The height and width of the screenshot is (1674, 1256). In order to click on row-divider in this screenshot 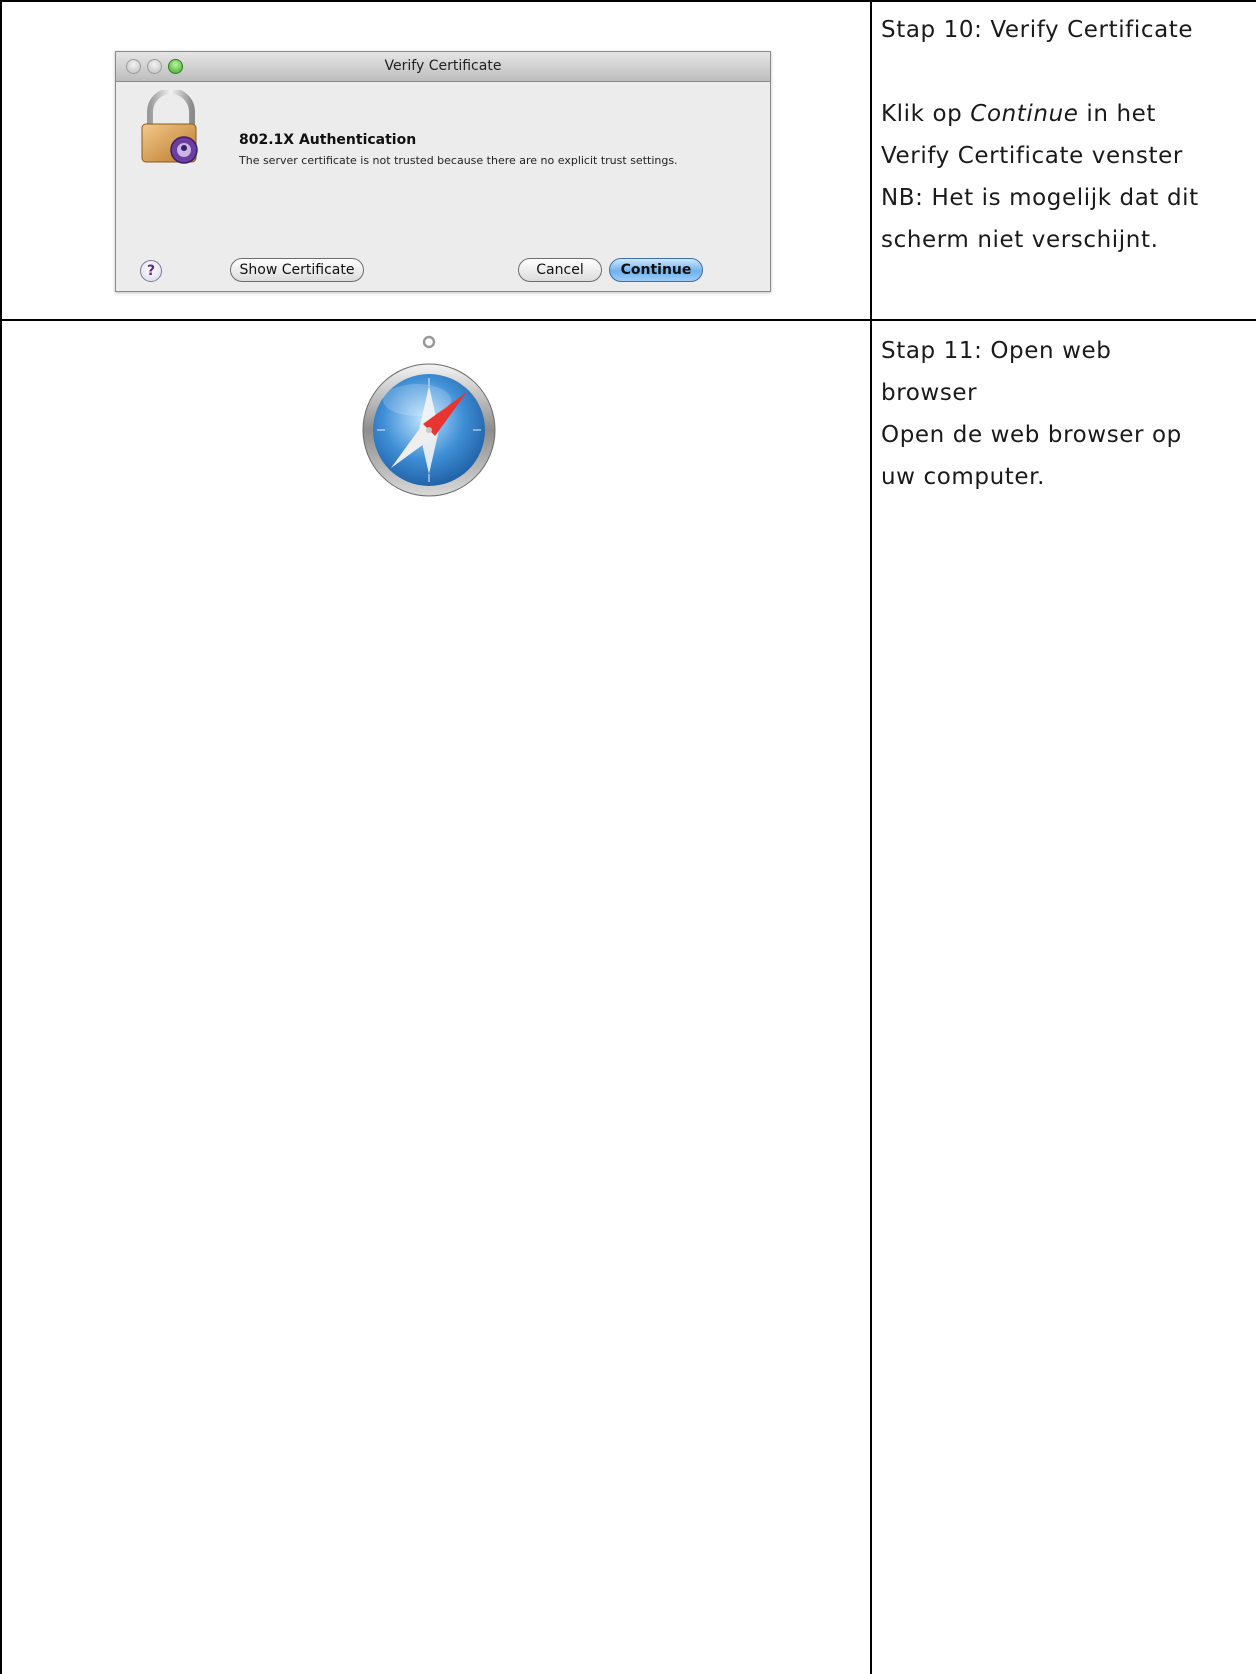, I will do `click(628, 320)`.